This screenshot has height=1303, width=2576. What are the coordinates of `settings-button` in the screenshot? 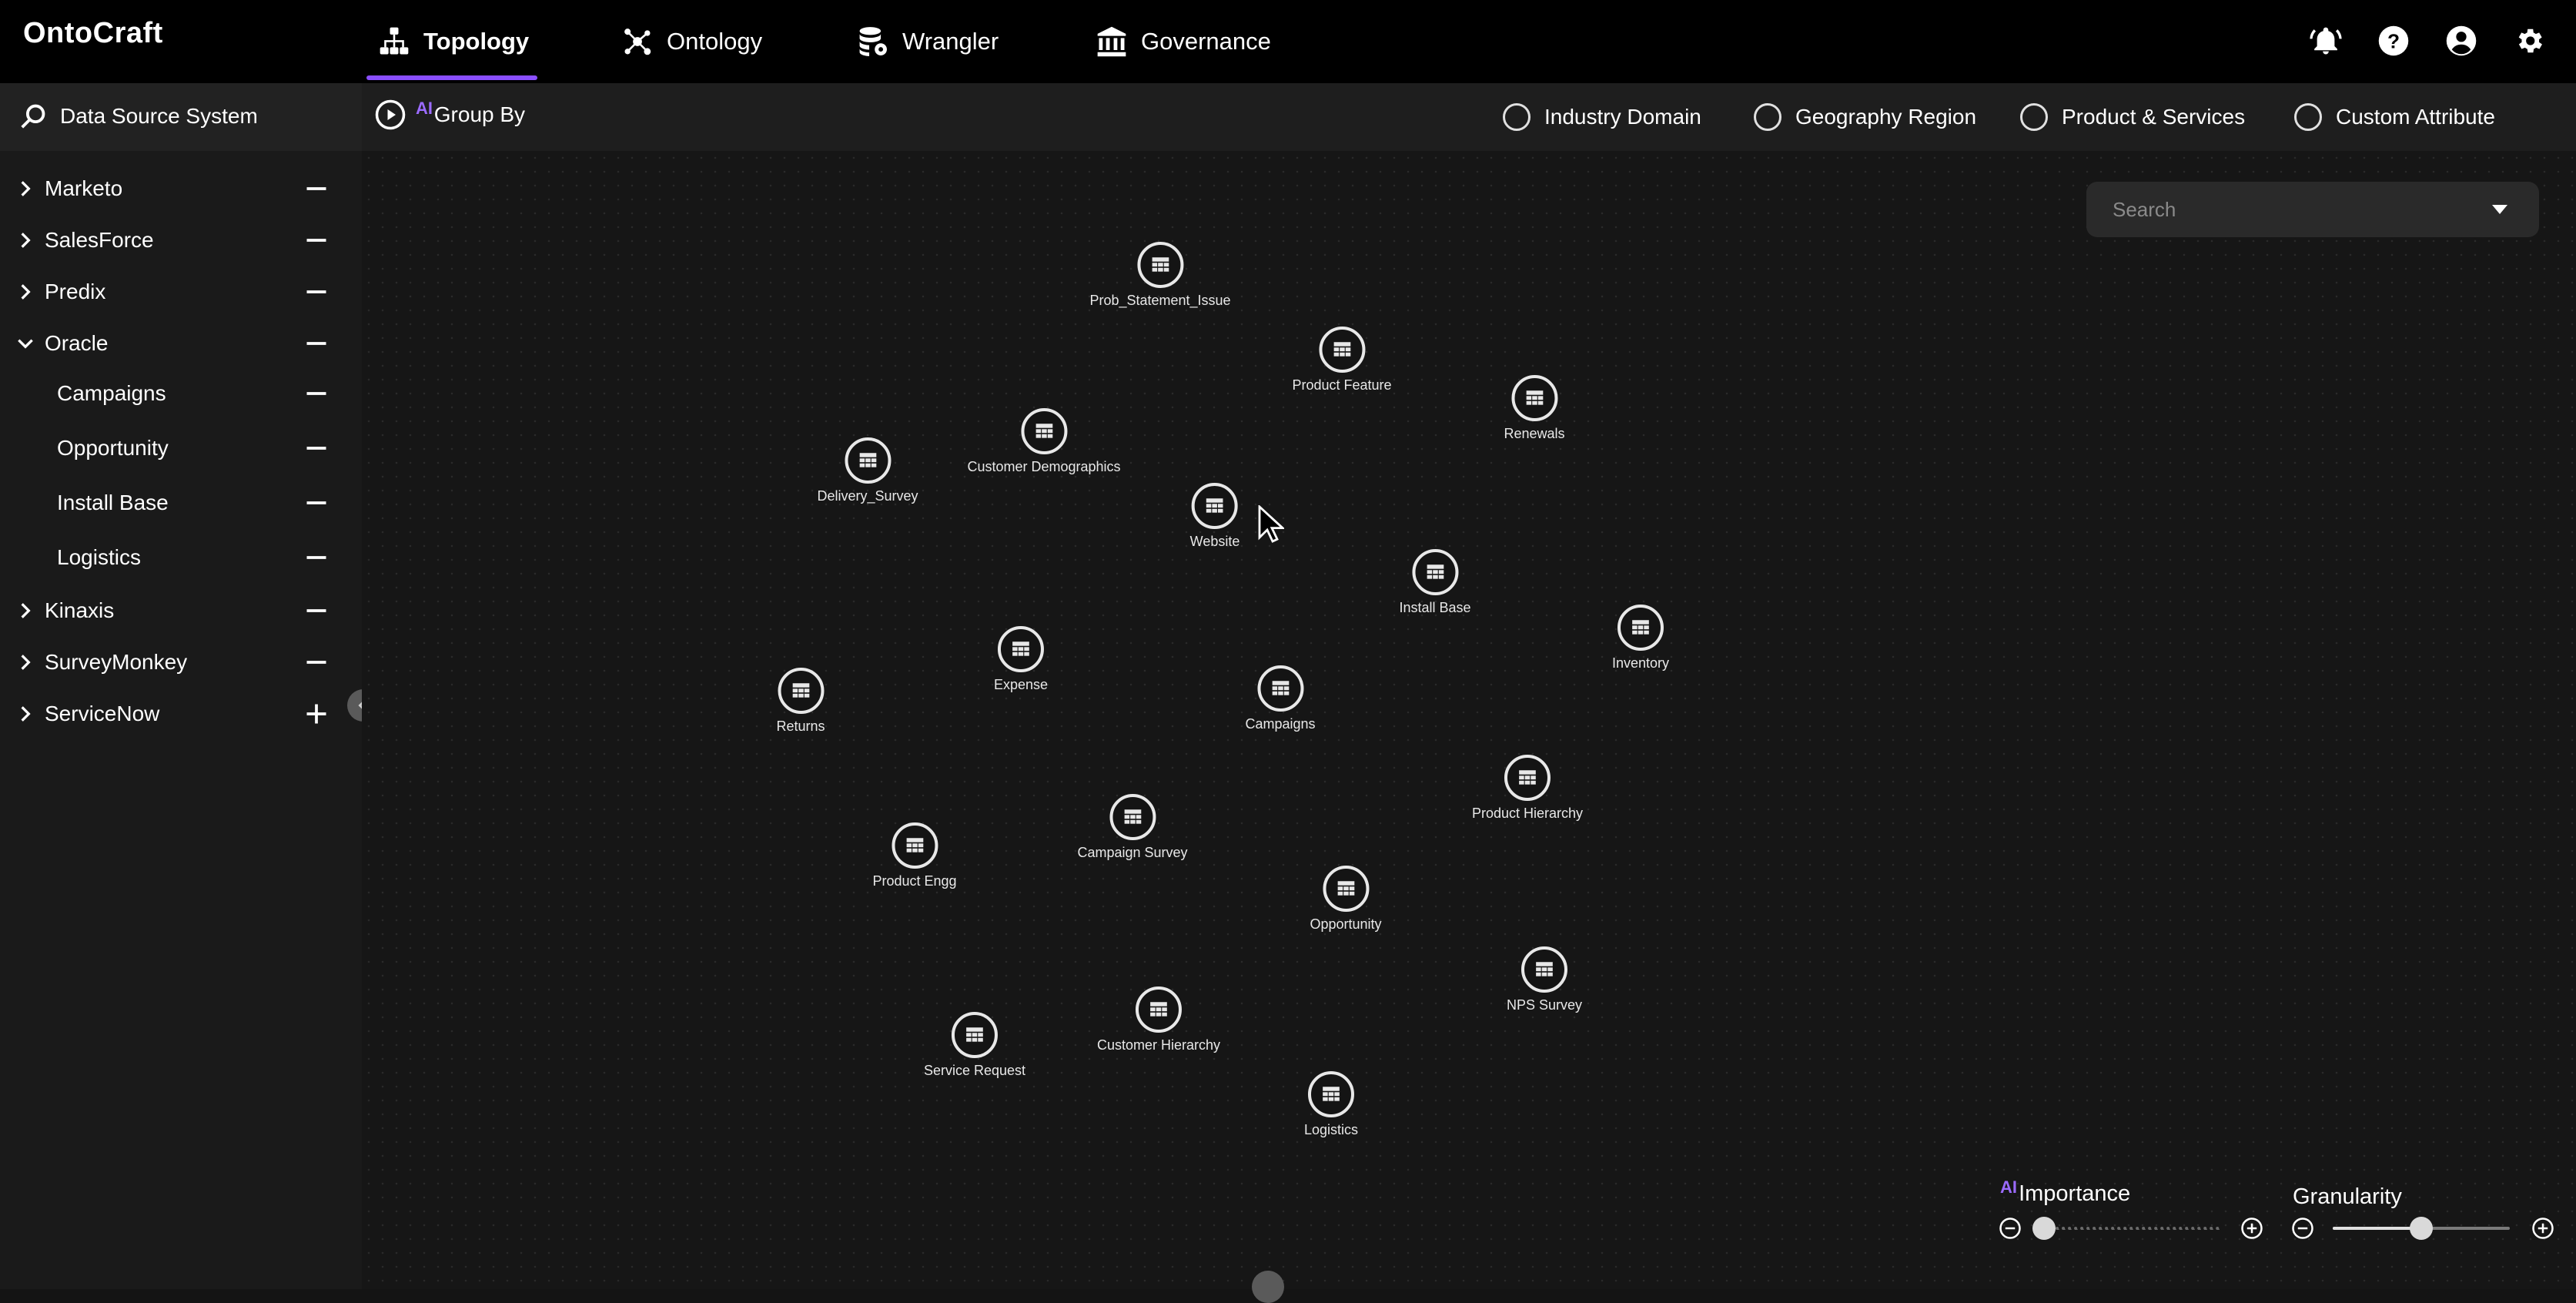 It's located at (2529, 41).